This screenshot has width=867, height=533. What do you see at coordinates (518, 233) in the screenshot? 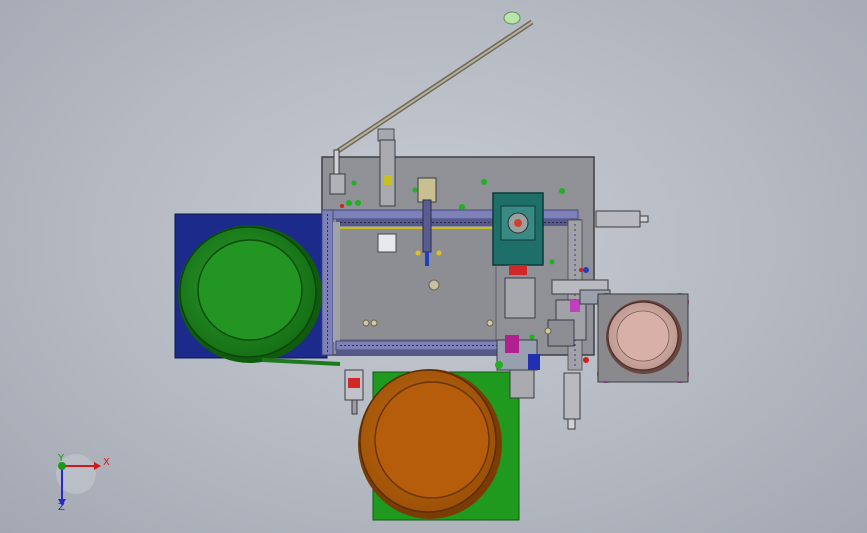
I see `rotary-index-module` at bounding box center [518, 233].